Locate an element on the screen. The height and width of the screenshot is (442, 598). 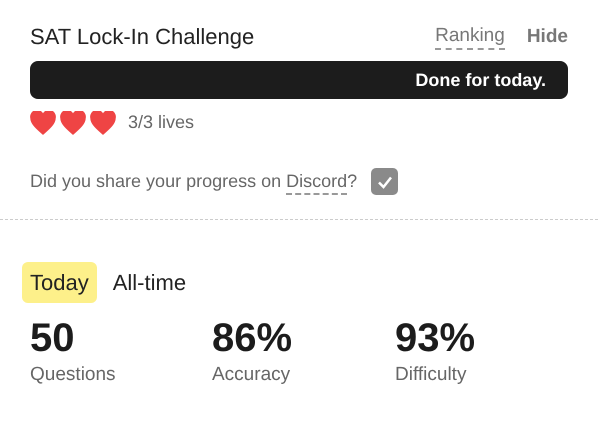
question-mark: ? is located at coordinates (352, 181).